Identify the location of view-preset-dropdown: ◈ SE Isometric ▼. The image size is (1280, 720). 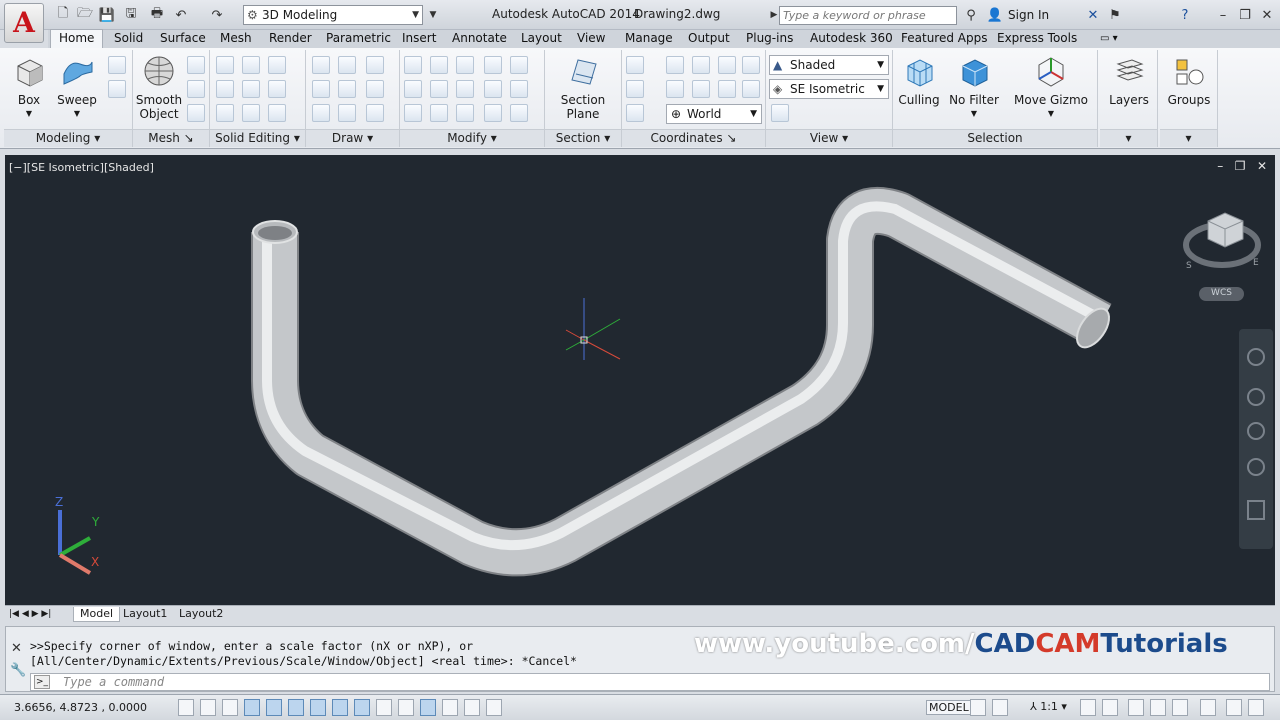
(829, 89).